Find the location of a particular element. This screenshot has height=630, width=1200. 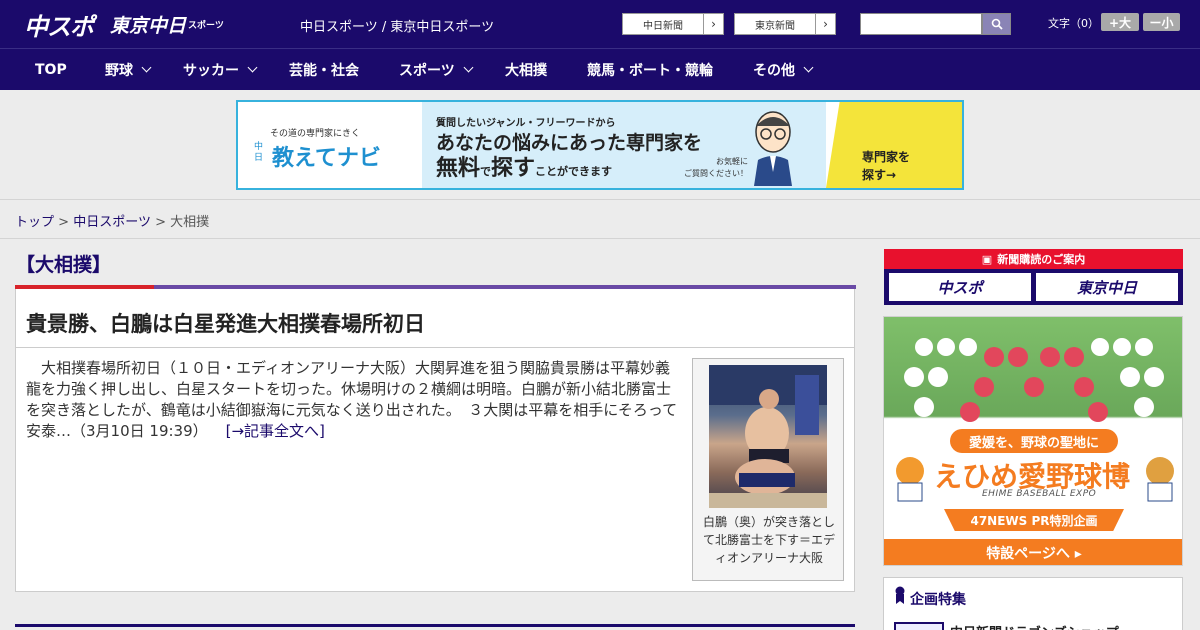

subscription-box: ▣ 新聞購読のご案内 中スポ 東京中日 is located at coordinates (1033, 277).